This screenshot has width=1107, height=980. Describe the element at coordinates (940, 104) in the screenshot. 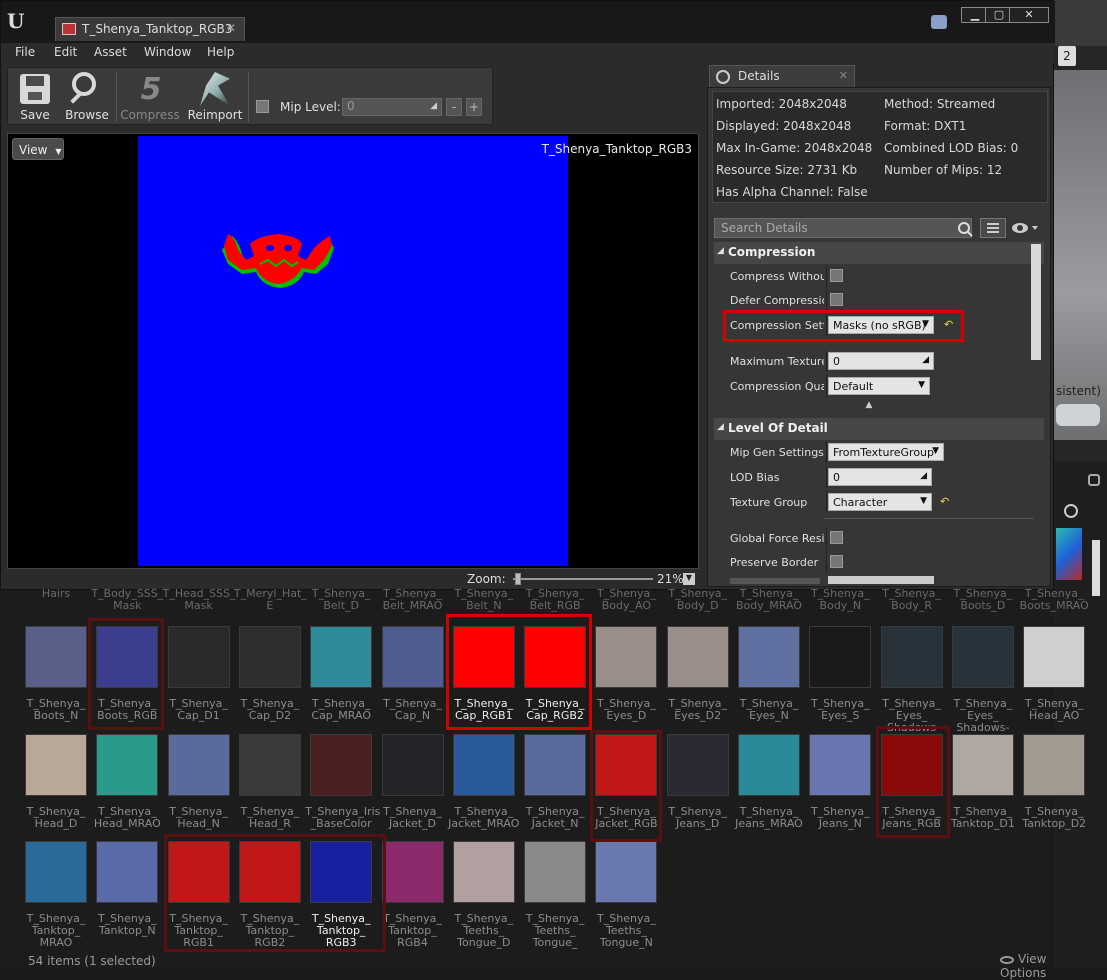

I see `info-method: Method: Streamed` at that location.